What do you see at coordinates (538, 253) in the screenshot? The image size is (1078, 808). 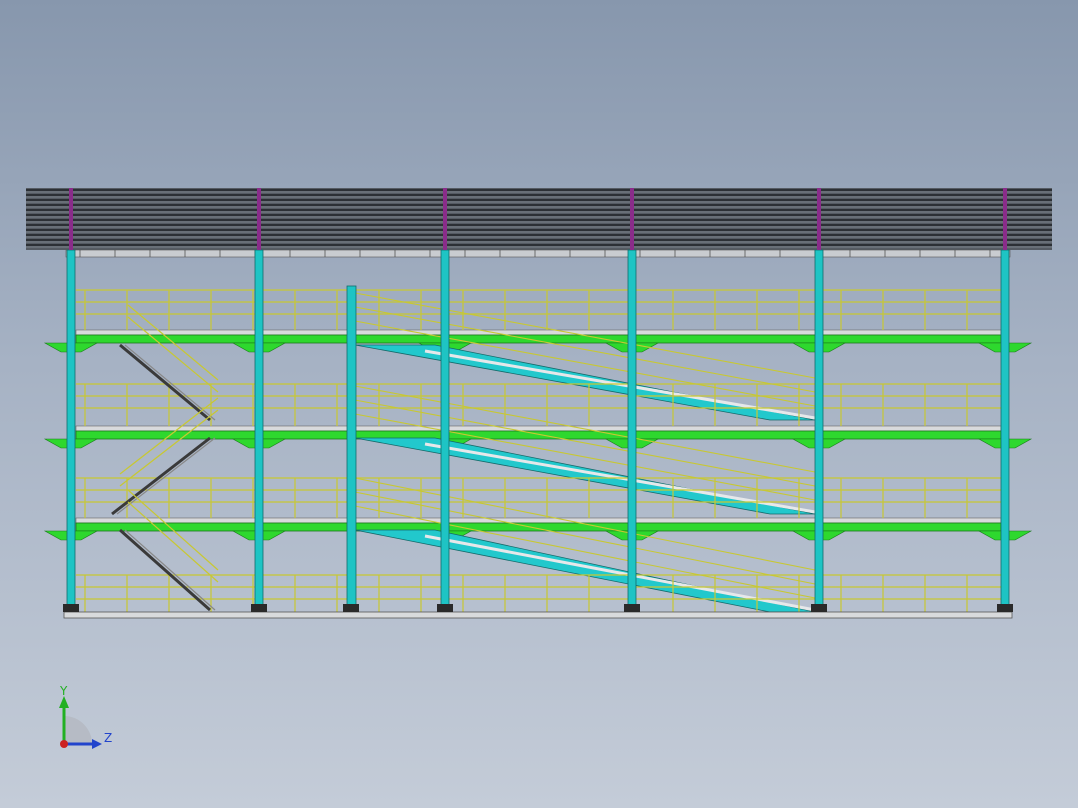 I see `roof-eave-beam` at bounding box center [538, 253].